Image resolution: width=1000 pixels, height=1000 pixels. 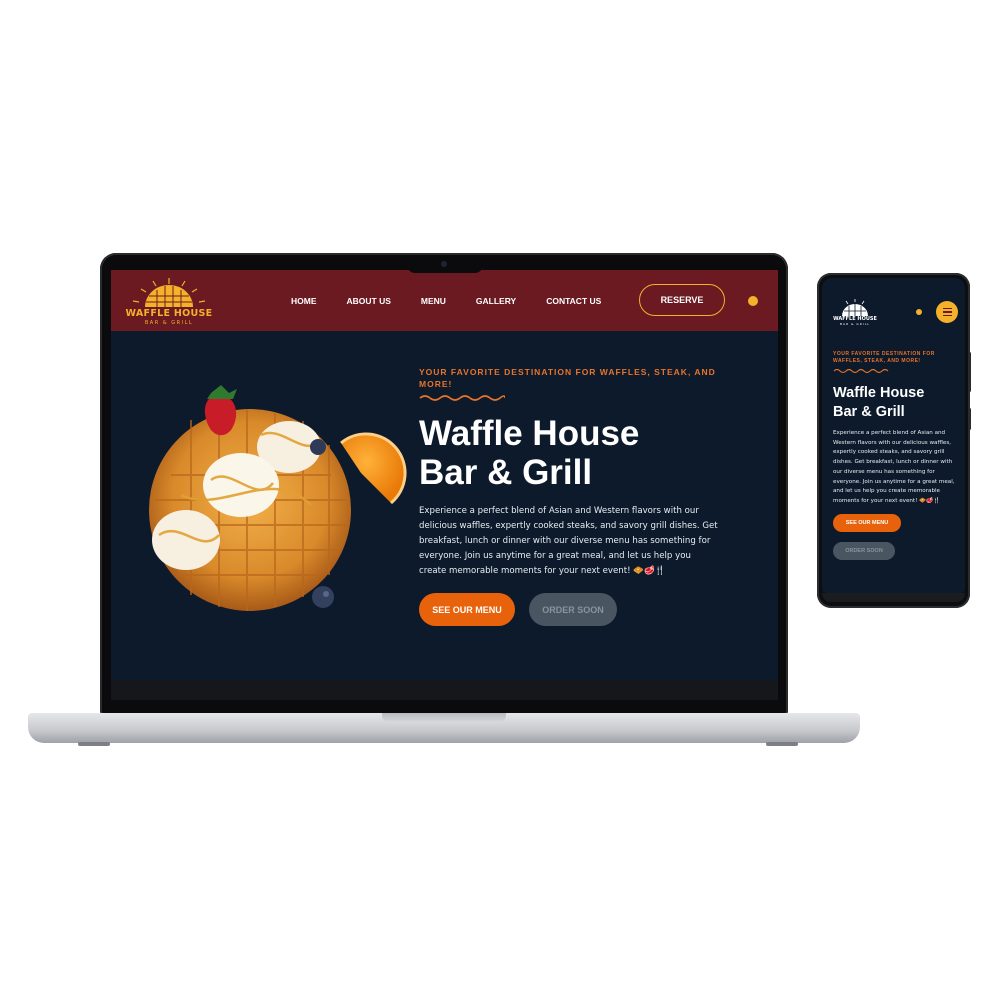 I want to click on mobile-site-logo: WAFFLE HOUSE BAR & GRILL, so click(x=855, y=314).